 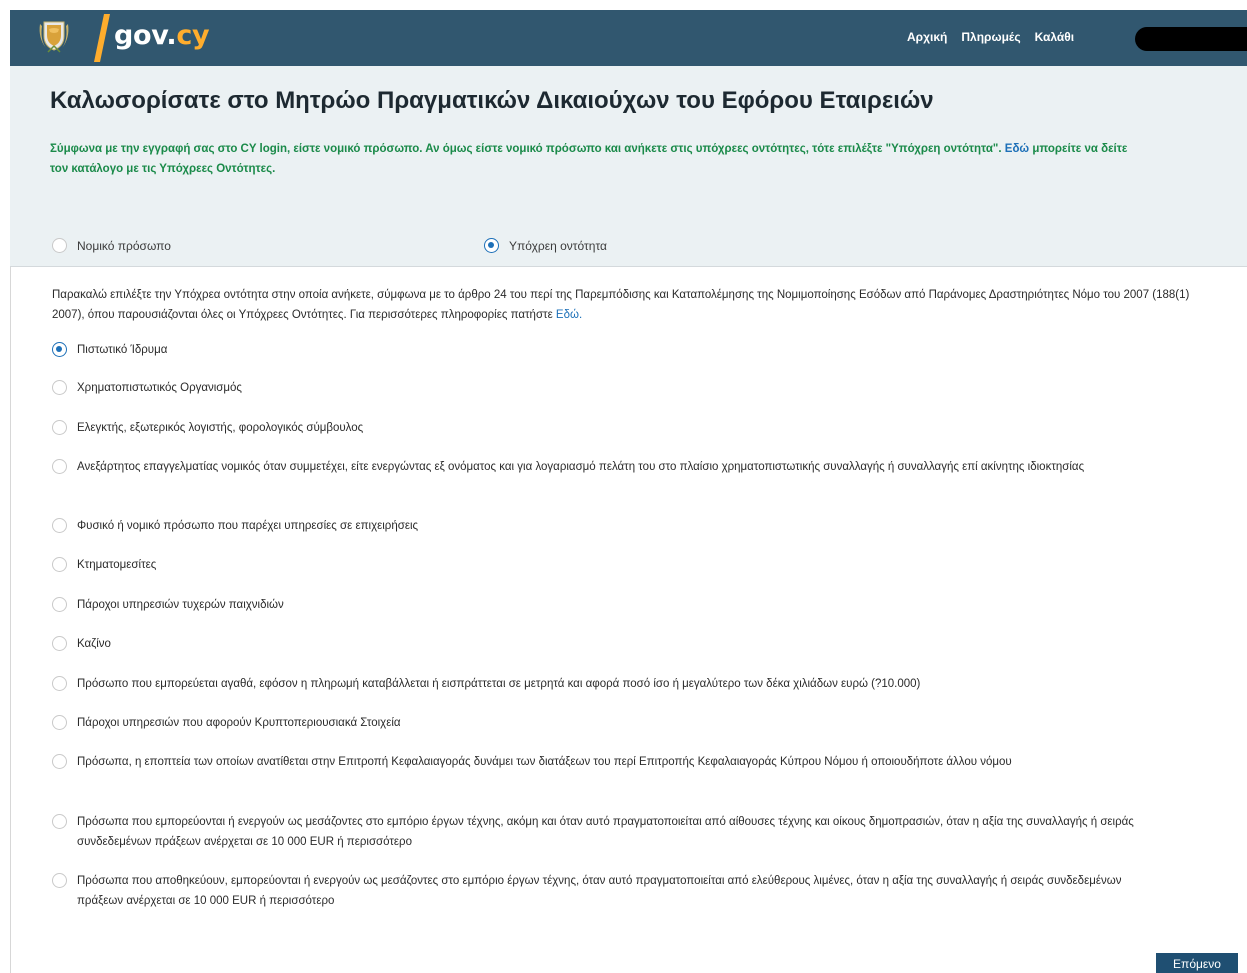 I want to click on next-button: Επόμενο, so click(x=1197, y=963).